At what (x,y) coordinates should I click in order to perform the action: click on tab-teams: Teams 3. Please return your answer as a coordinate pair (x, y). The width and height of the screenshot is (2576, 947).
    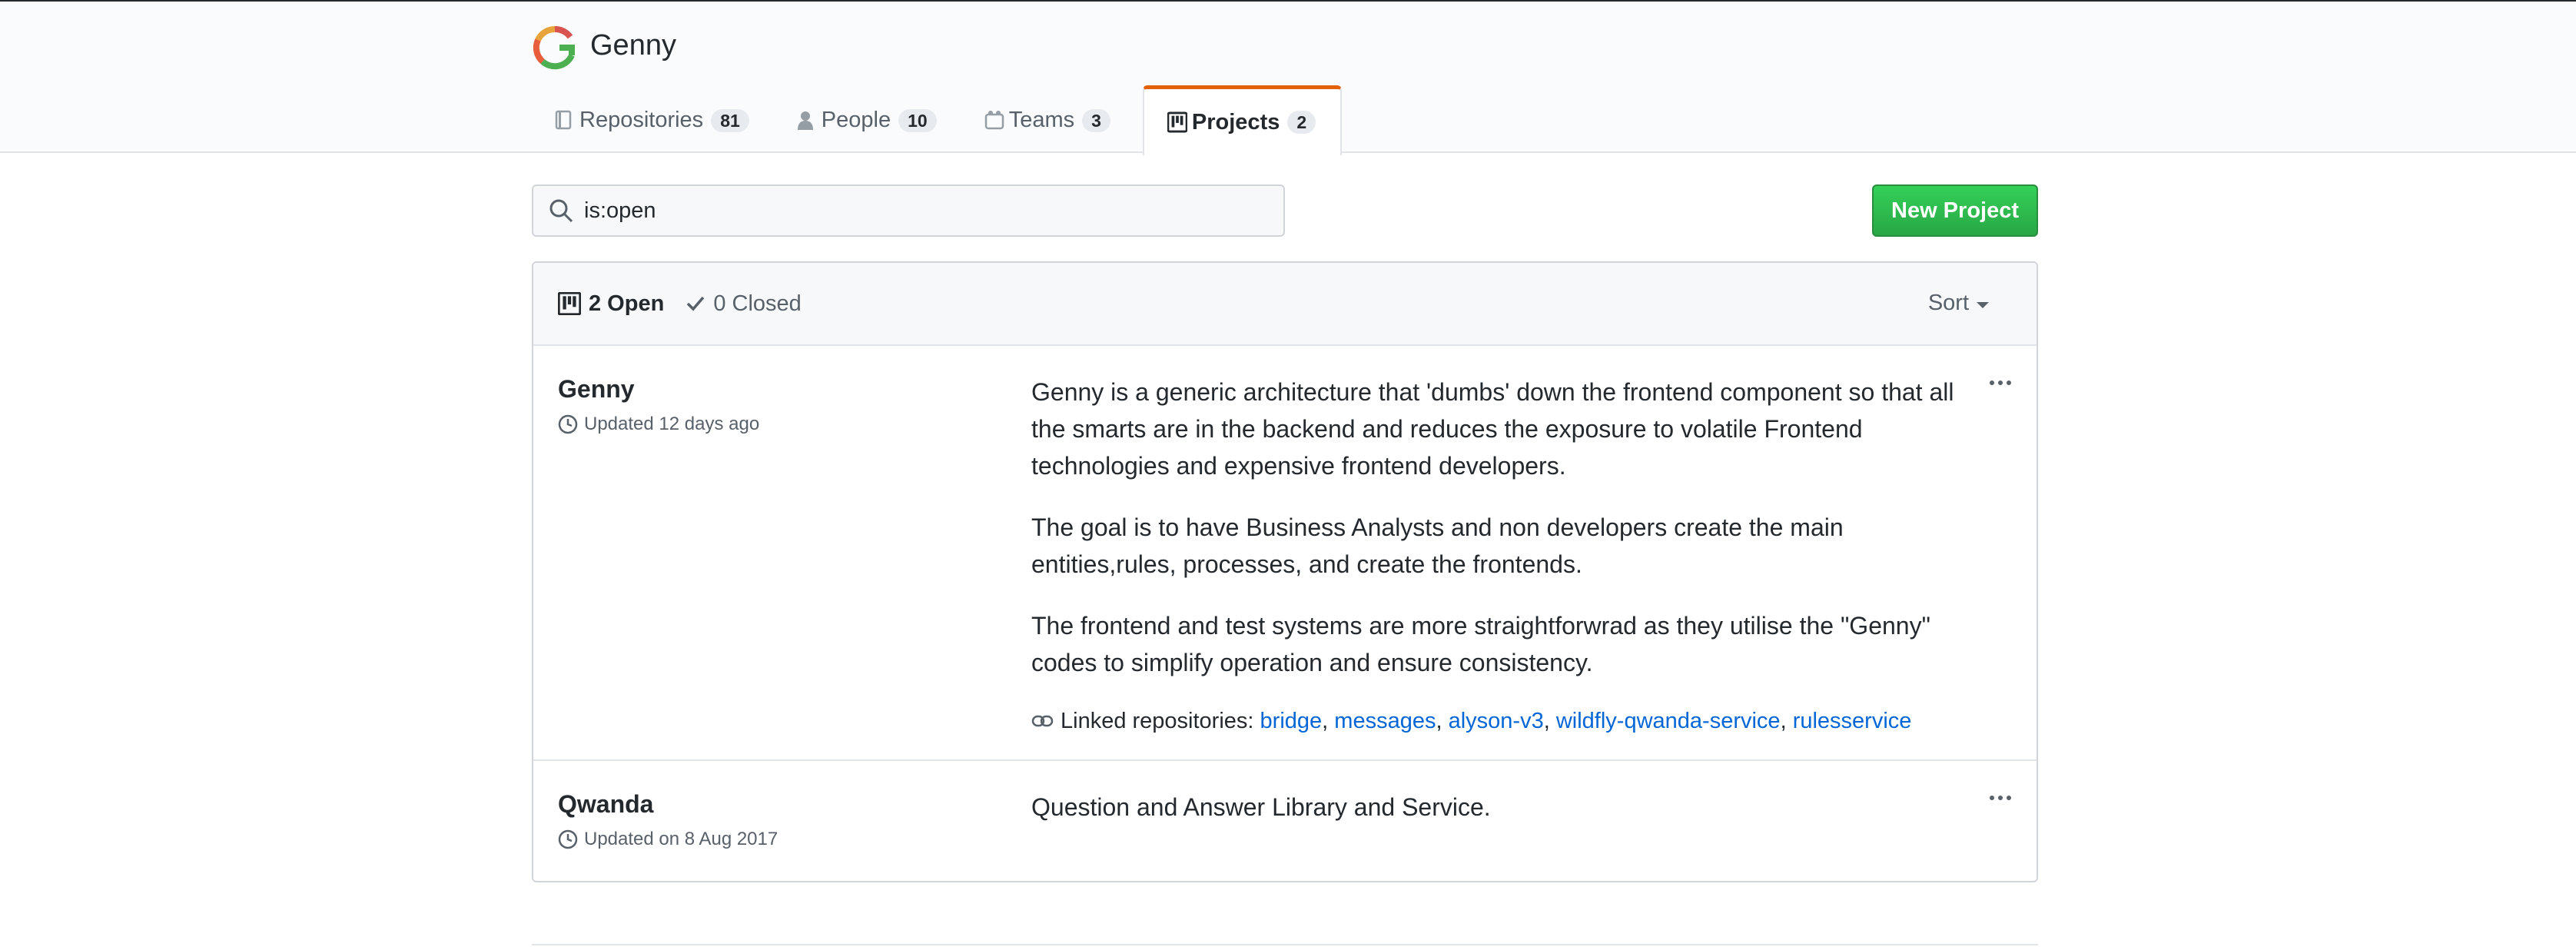
    Looking at the image, I should click on (1048, 121).